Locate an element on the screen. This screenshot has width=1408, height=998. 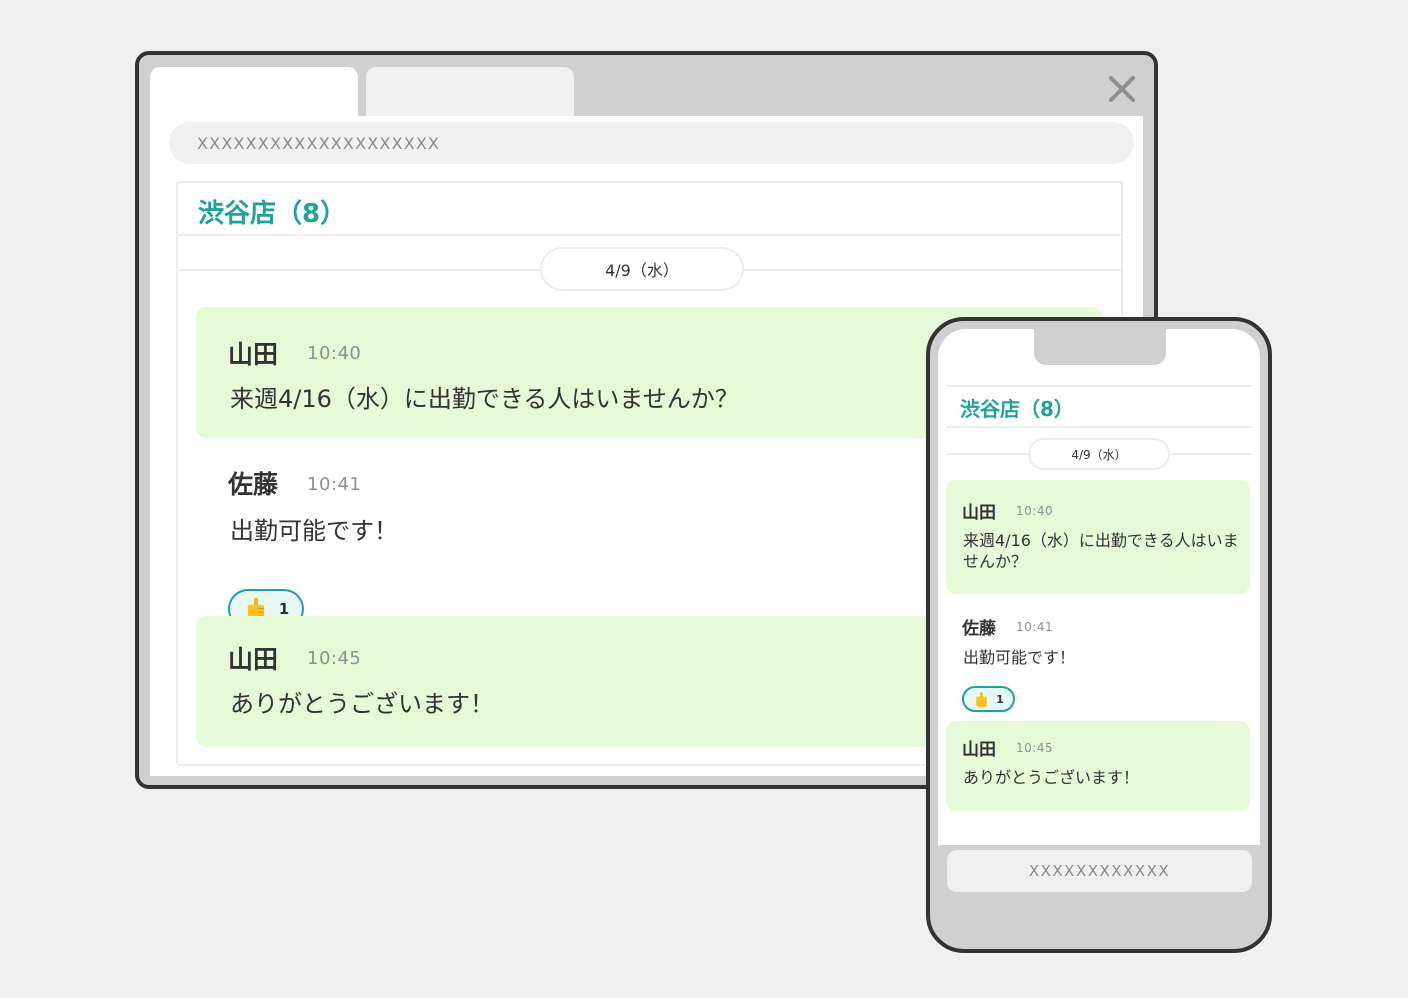
thumbs-up-icon is located at coordinates (981, 699).